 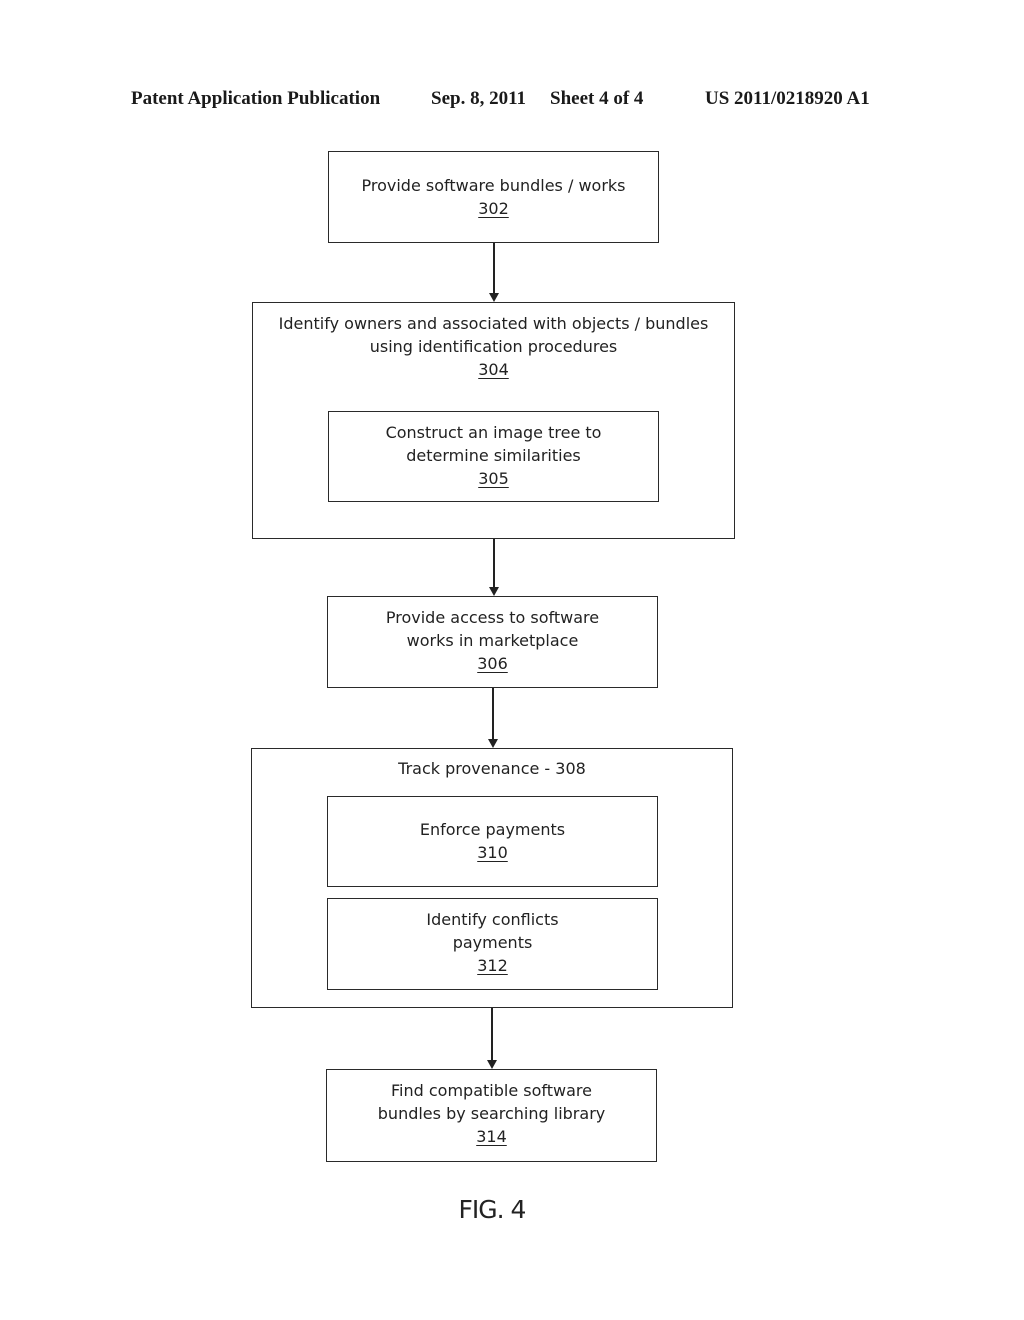 I want to click on step-308-title: Track provenance - 308, so click(x=492, y=768).